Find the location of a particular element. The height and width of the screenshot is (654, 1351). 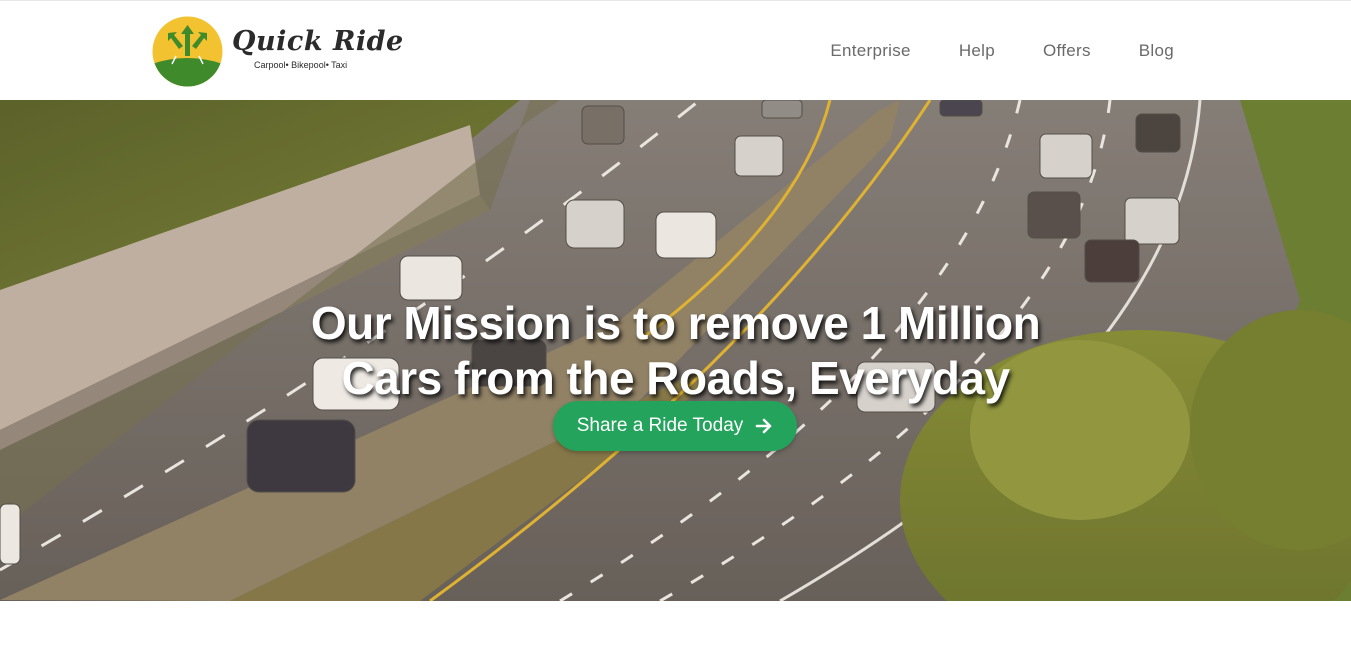

nav-item-offers: Offers is located at coordinates (1067, 51).